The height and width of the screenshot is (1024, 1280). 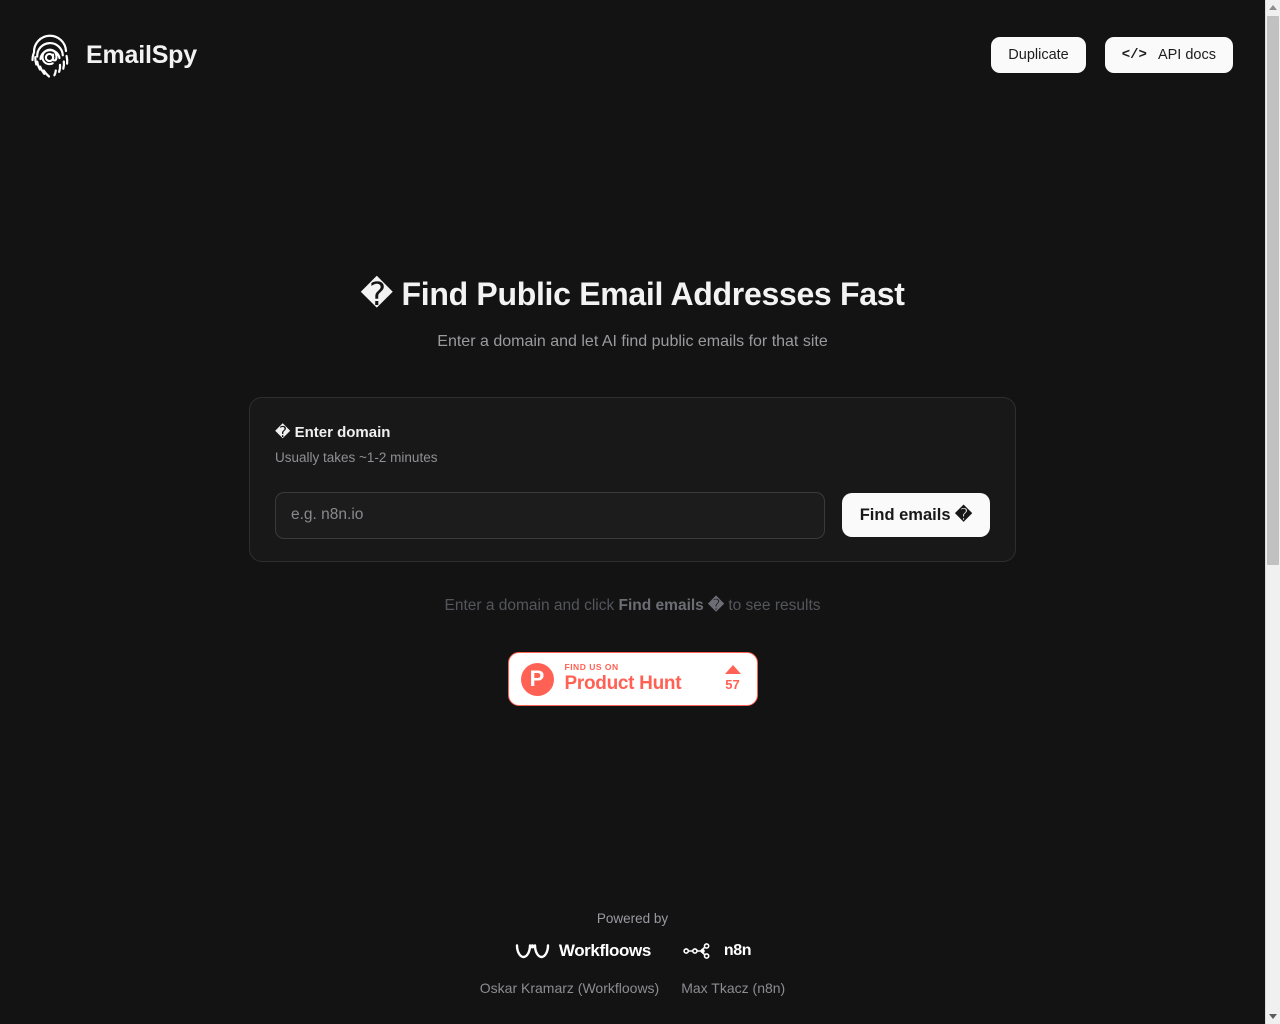 What do you see at coordinates (653, 294) in the screenshot?
I see `page-title-text: Find Public Email Addresses Fast` at bounding box center [653, 294].